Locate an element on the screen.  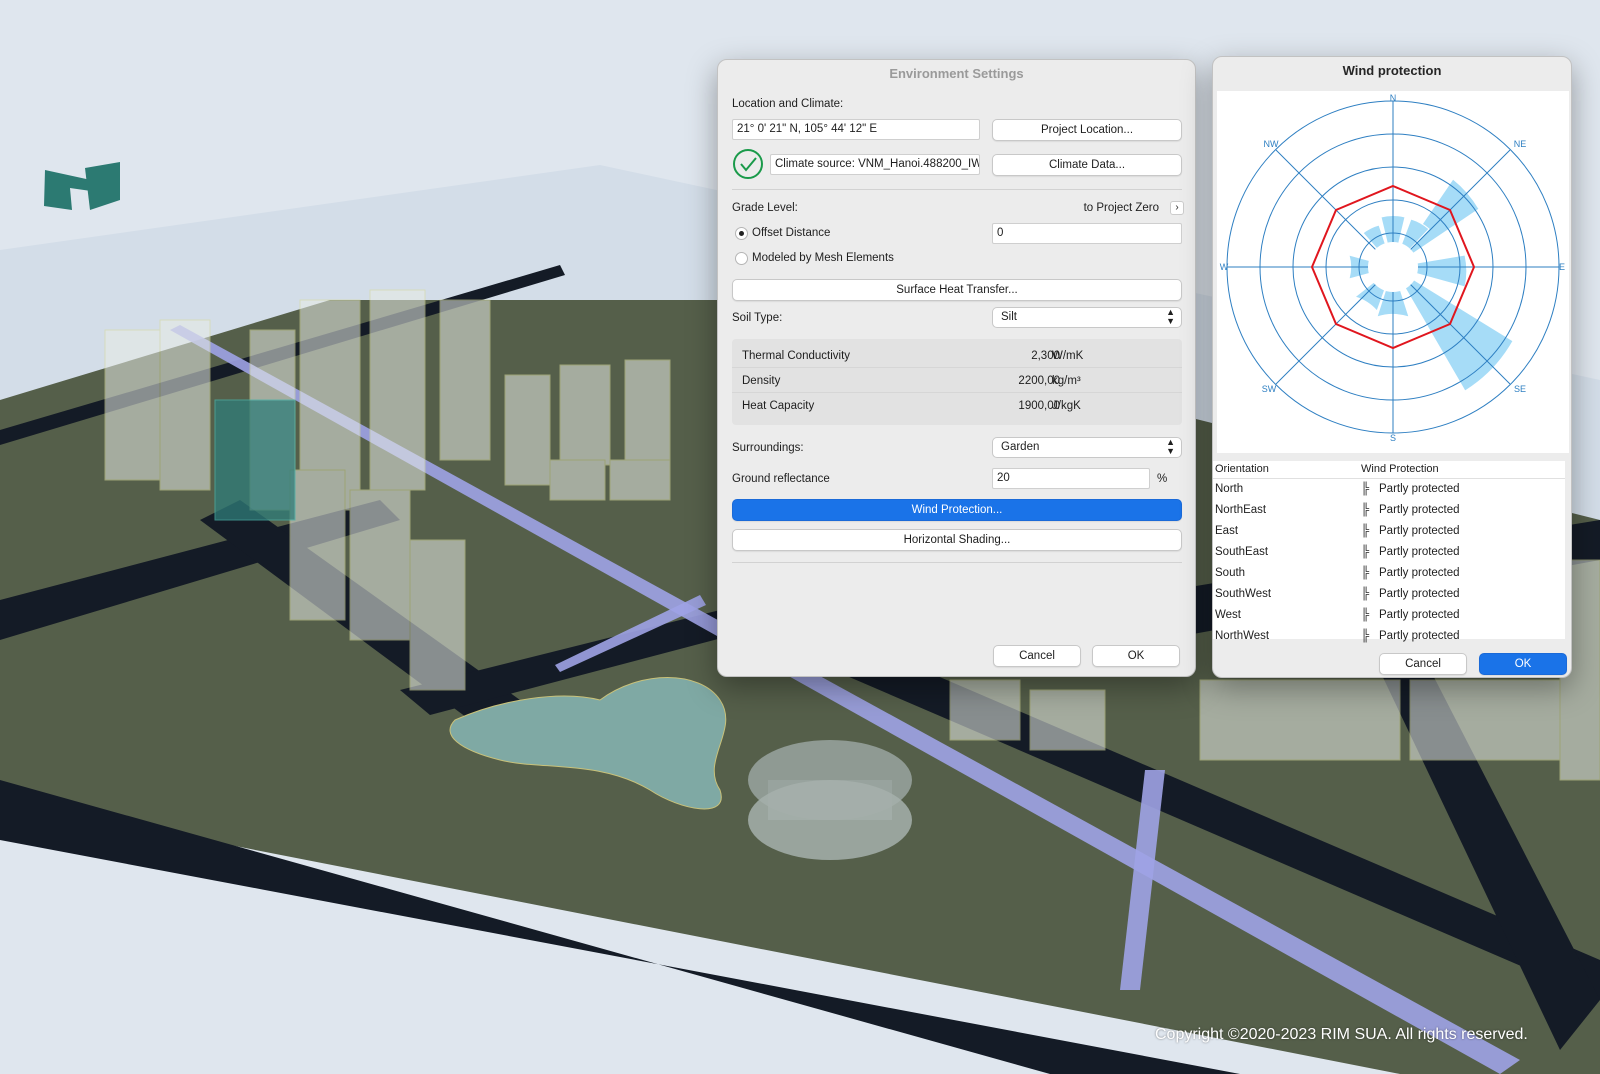
offset-distance-radio is located at coordinates (741, 233).